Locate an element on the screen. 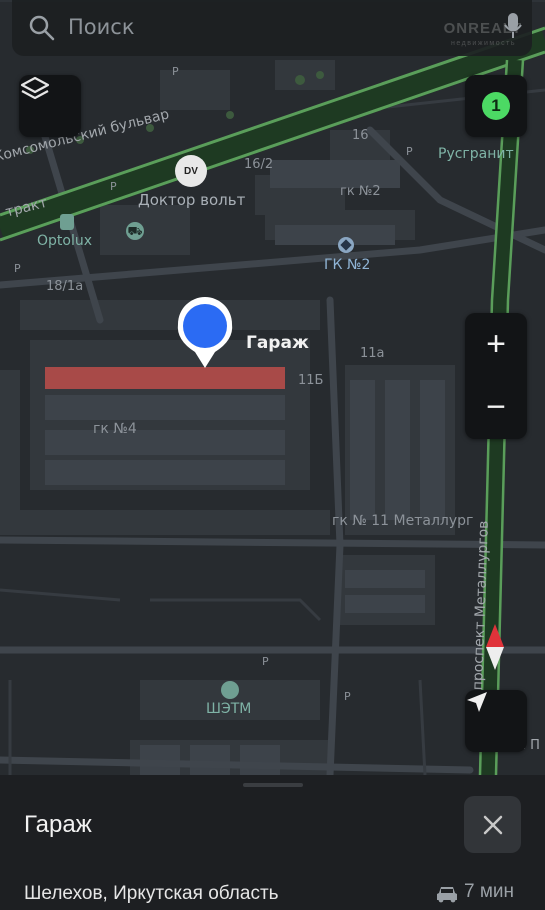 The height and width of the screenshot is (910, 545). layers-icon is located at coordinates (35, 88).